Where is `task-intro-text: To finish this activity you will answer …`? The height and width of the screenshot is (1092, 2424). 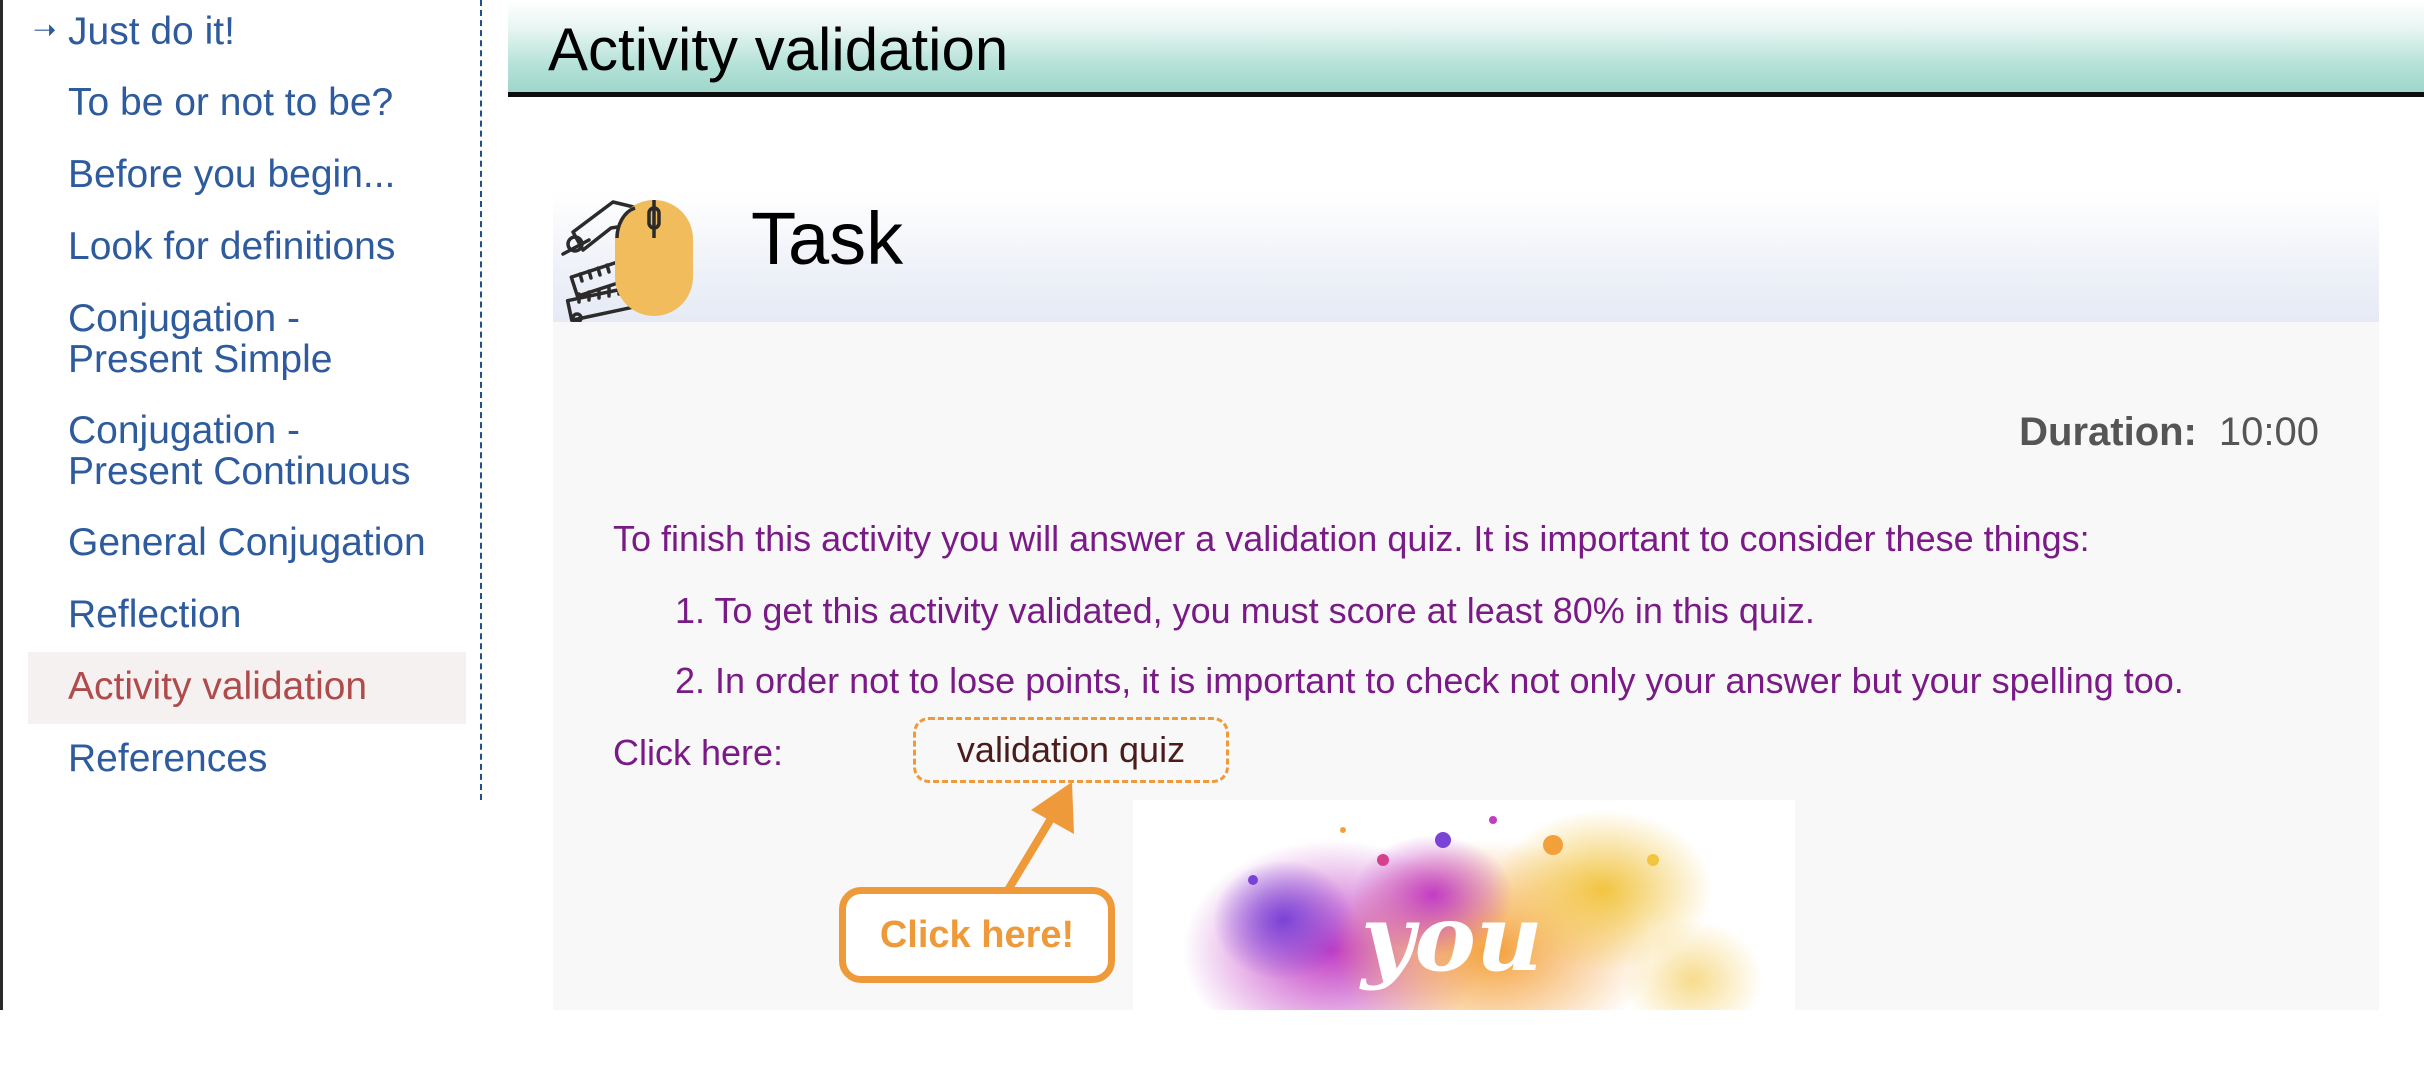 task-intro-text: To finish this activity you will answer … is located at coordinates (1351, 538).